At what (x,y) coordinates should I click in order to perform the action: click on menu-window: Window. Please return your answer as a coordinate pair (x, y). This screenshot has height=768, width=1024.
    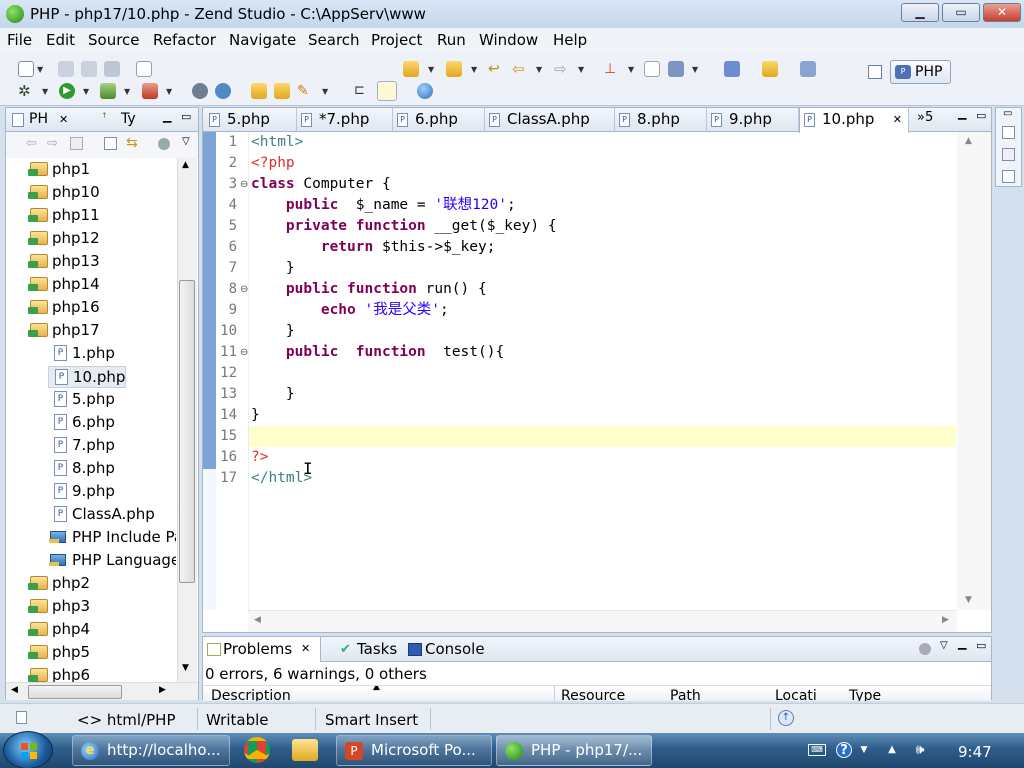
    Looking at the image, I should click on (508, 40).